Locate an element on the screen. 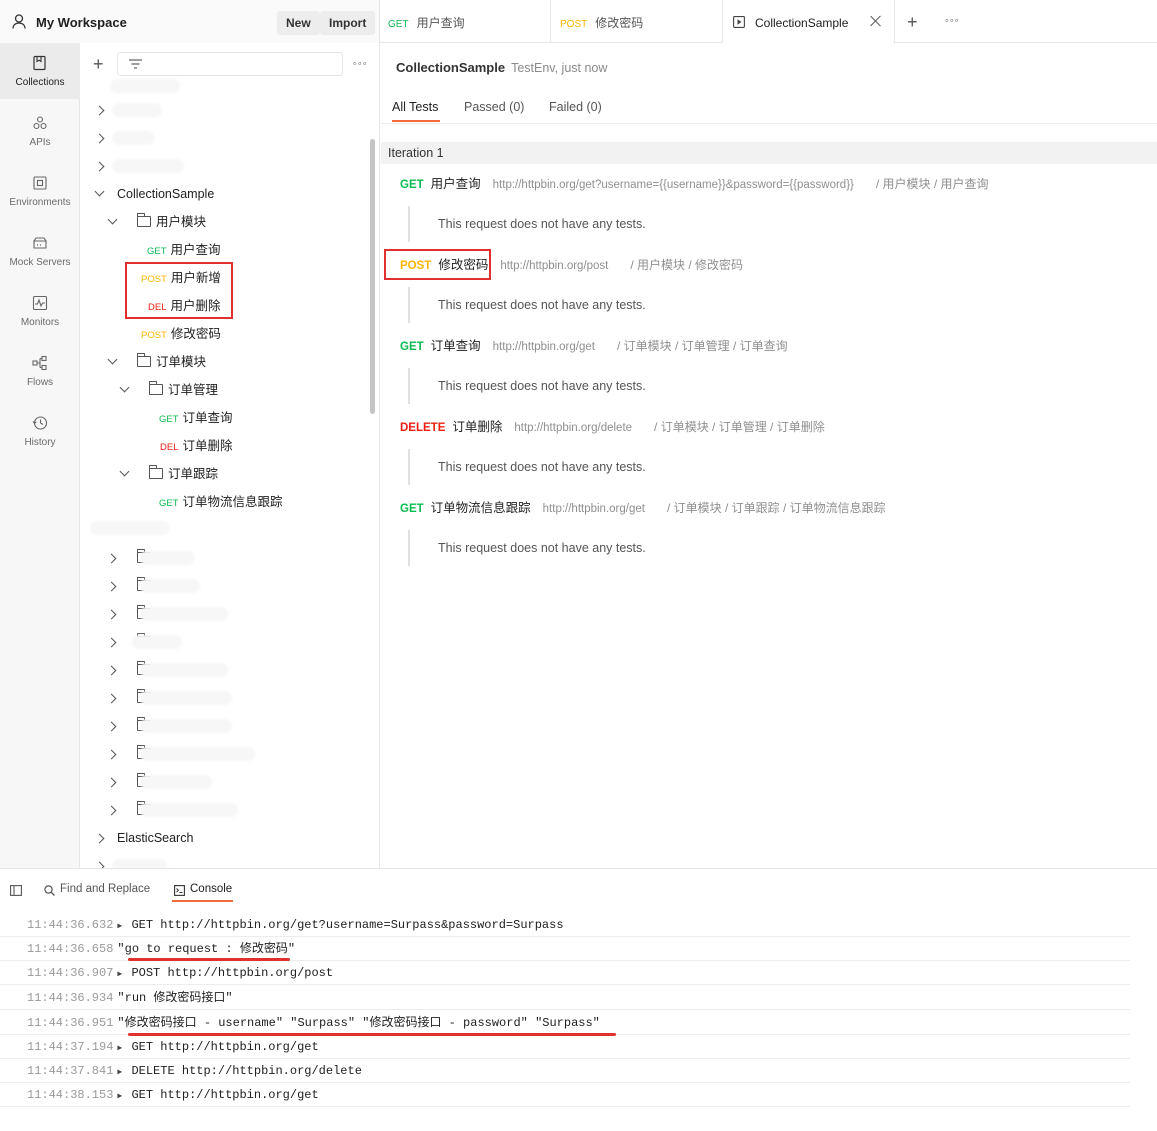 This screenshot has width=1157, height=1131. rail-collections: Collections is located at coordinates (40, 71).